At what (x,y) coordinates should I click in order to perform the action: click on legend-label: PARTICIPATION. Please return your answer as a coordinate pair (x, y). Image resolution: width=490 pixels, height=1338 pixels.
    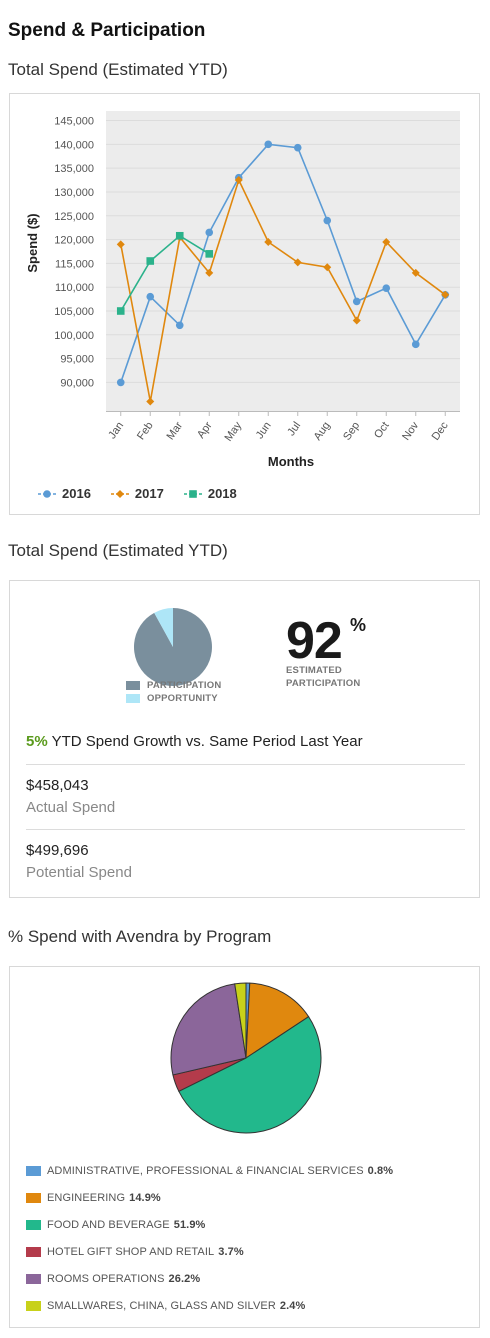
    Looking at the image, I should click on (184, 685).